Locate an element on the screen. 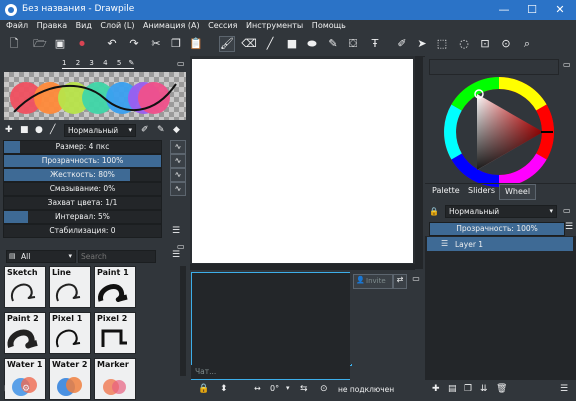 The image size is (576, 401). brush-pixel-2: Pixel 2 is located at coordinates (115, 333).